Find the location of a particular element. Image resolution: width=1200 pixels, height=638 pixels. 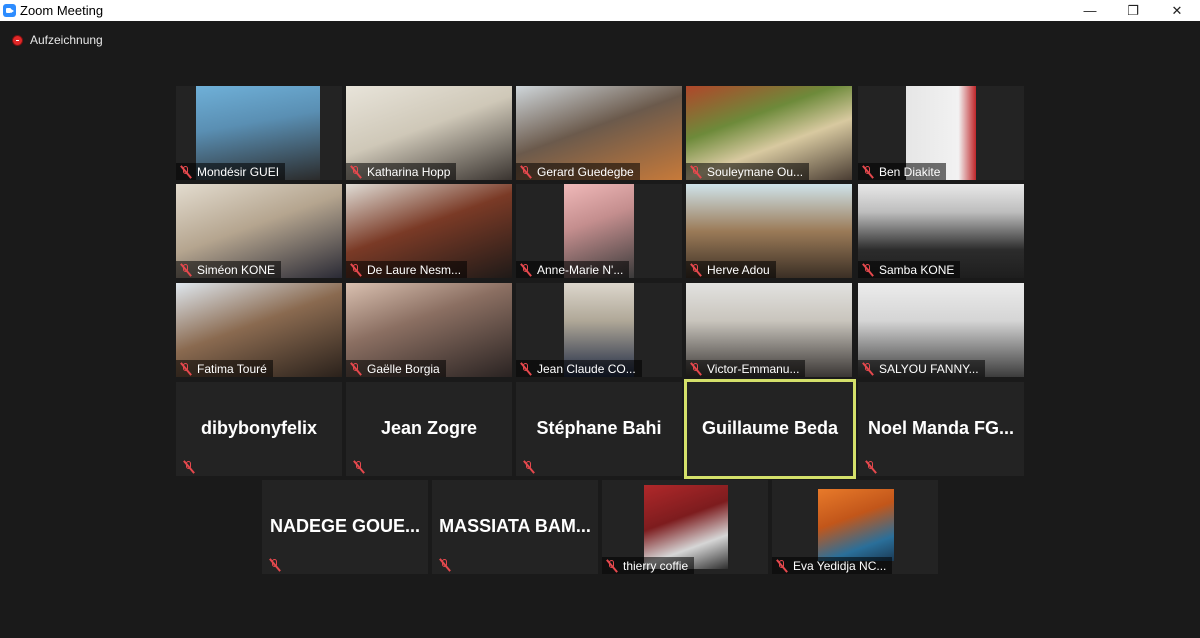

participant-name: Stéphane Bahi is located at coordinates (599, 428).